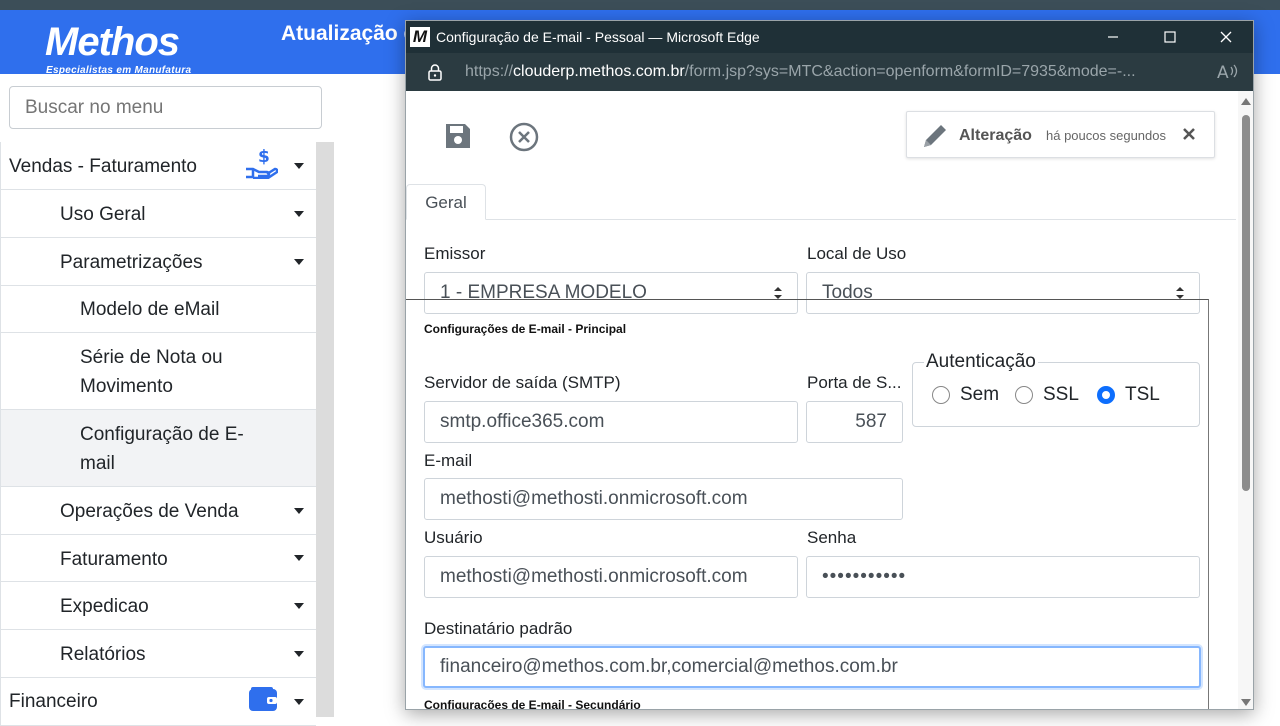  Describe the element at coordinates (104, 606) in the screenshot. I see `menu-item-label: Expedicao` at that location.